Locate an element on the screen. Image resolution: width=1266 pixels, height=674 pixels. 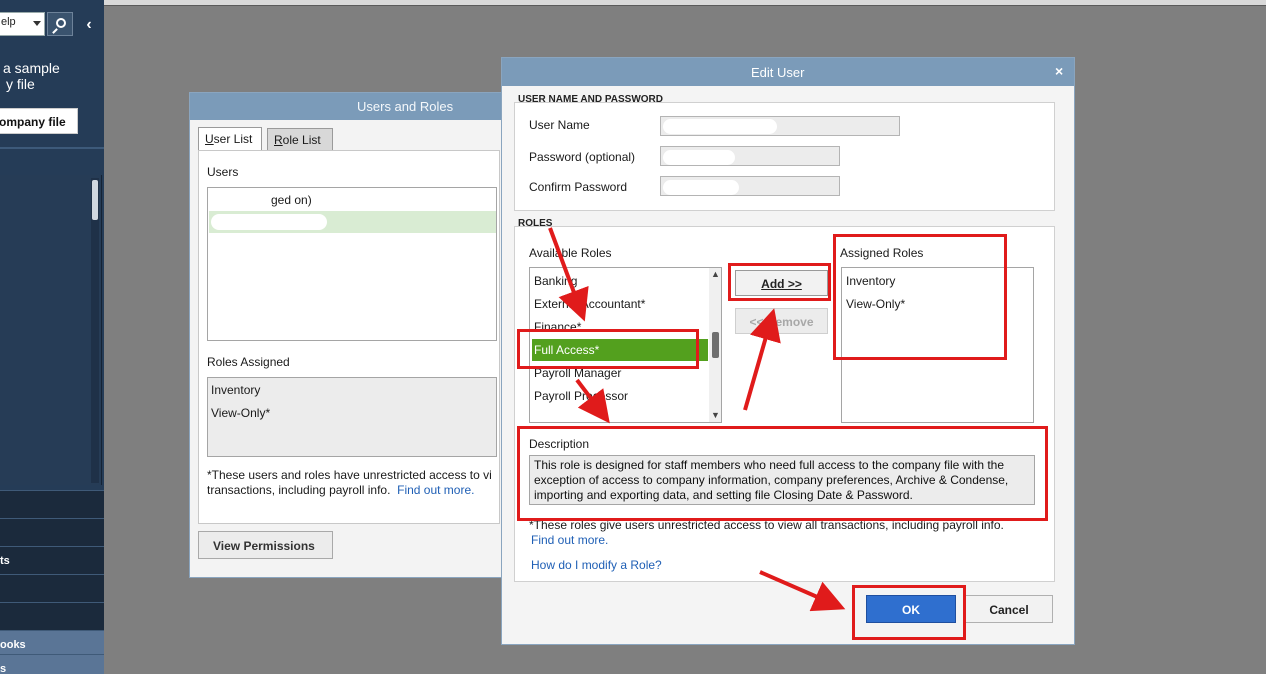
arrow-to-ok is located at coordinates (802, 591).